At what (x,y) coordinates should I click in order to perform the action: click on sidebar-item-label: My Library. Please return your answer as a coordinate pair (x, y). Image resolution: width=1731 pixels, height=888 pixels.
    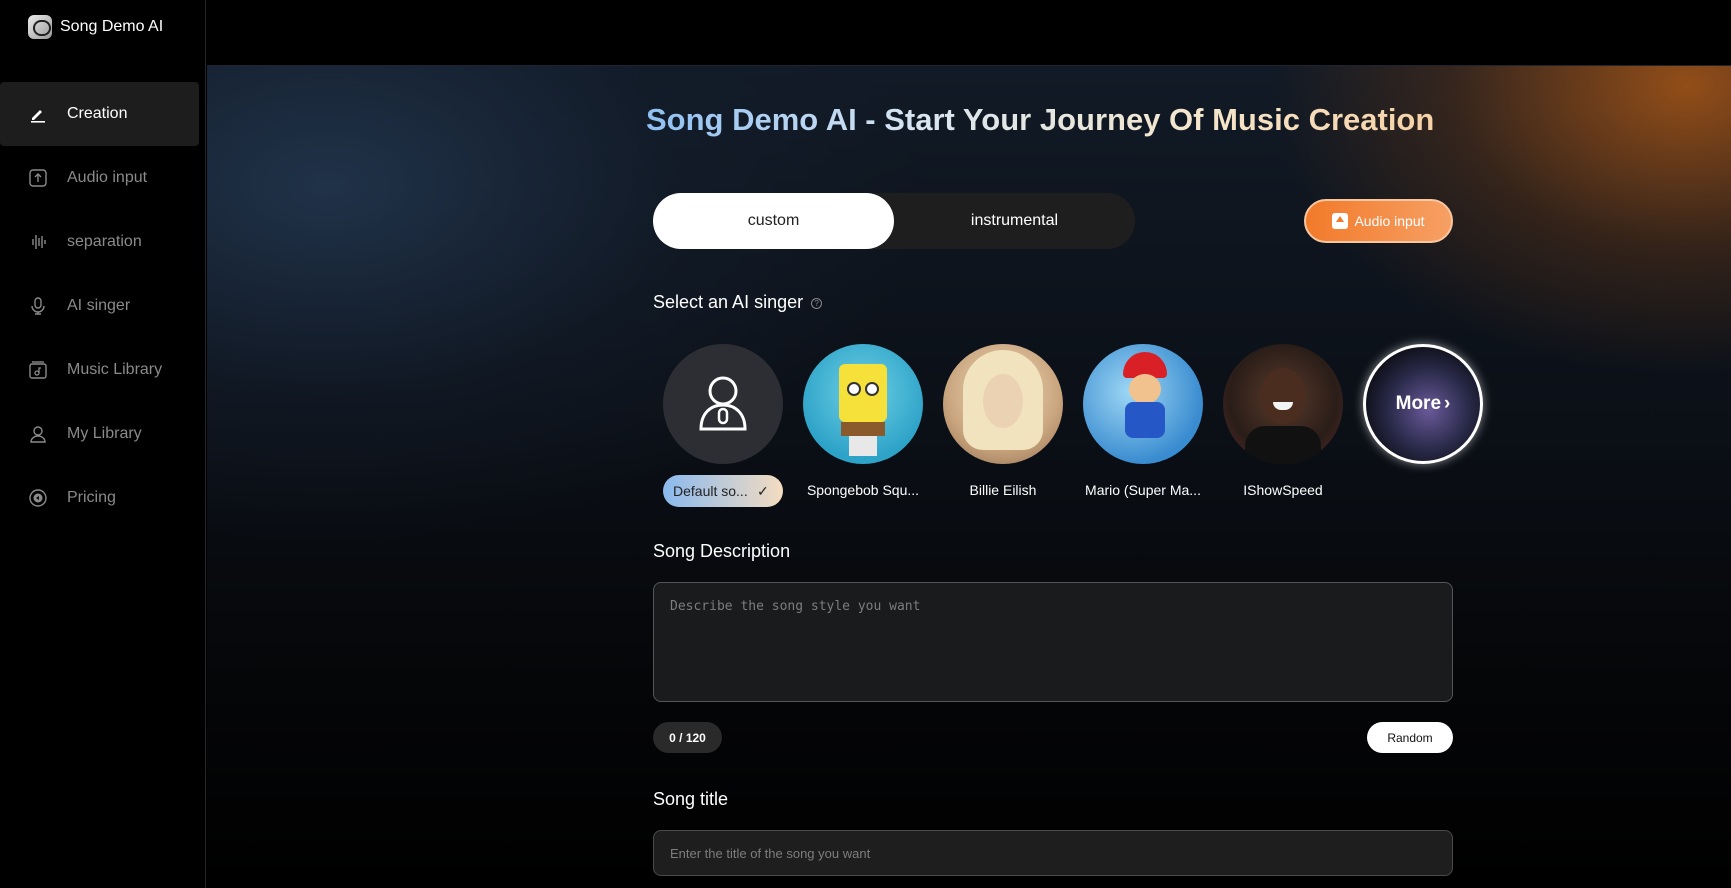
    Looking at the image, I should click on (104, 433).